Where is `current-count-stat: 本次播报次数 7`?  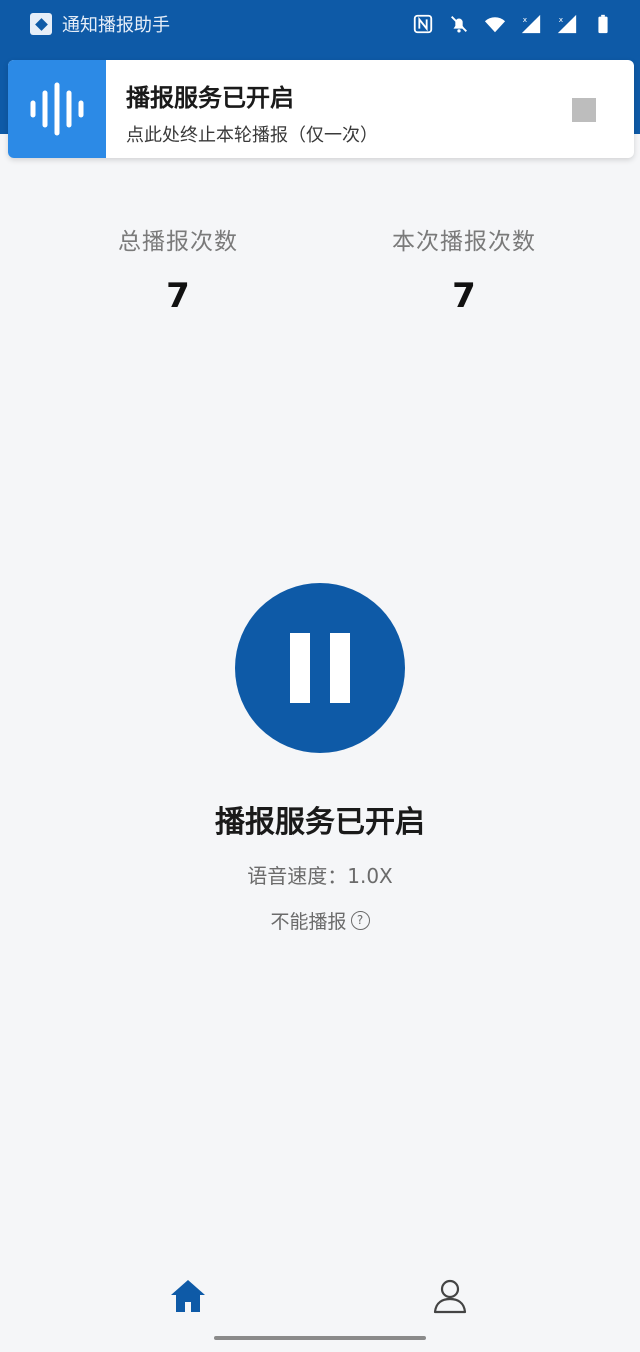
current-count-stat: 本次播报次数 7 is located at coordinates (464, 269).